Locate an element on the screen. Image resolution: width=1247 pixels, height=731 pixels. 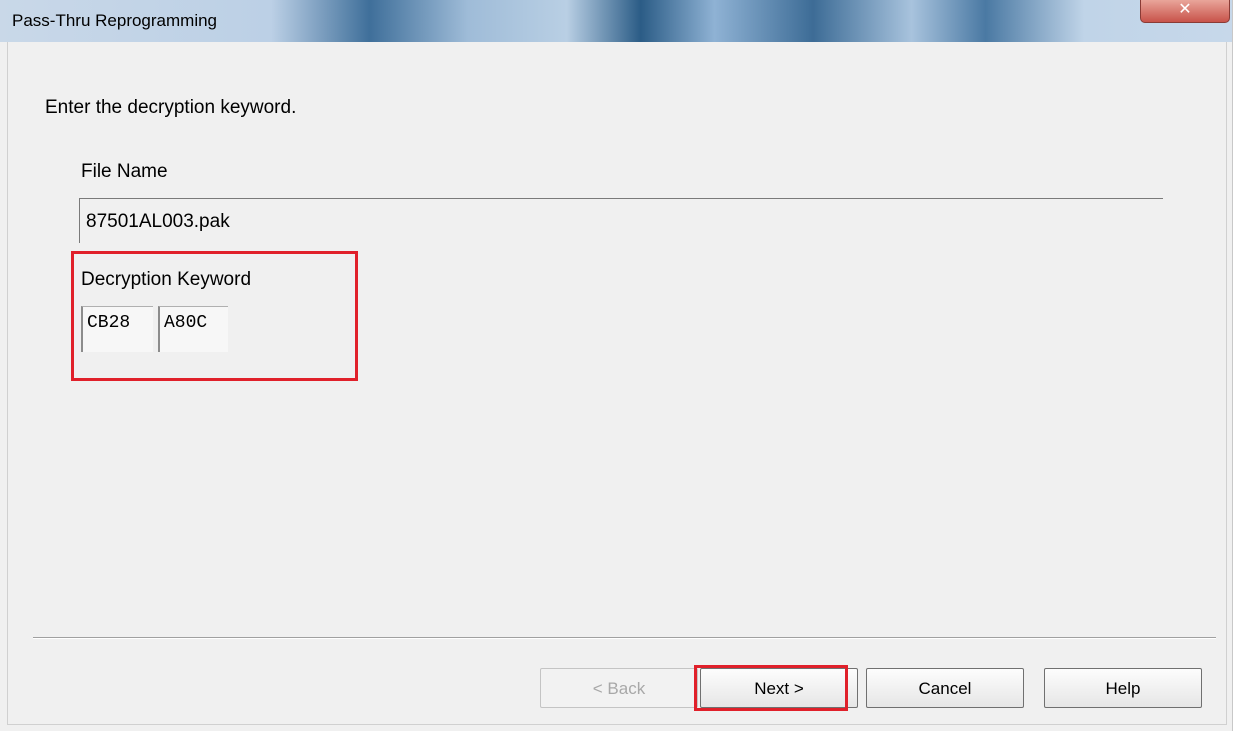
file-name-label: File Name is located at coordinates (124, 171).